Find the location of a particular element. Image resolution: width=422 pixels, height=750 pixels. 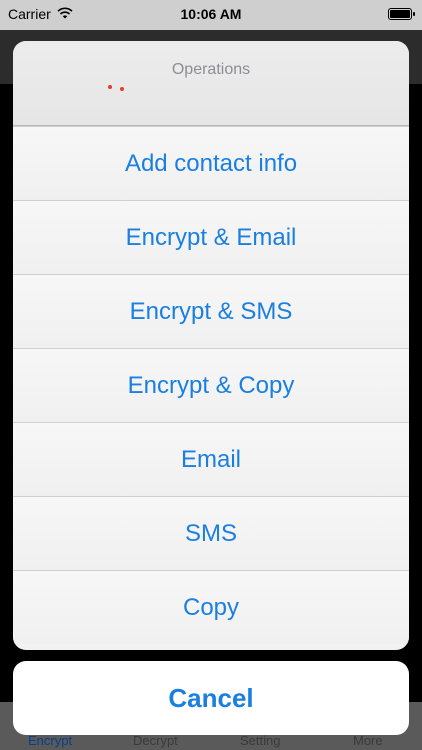

encrypt-sms-button: Encrypt & SMS is located at coordinates (211, 311).